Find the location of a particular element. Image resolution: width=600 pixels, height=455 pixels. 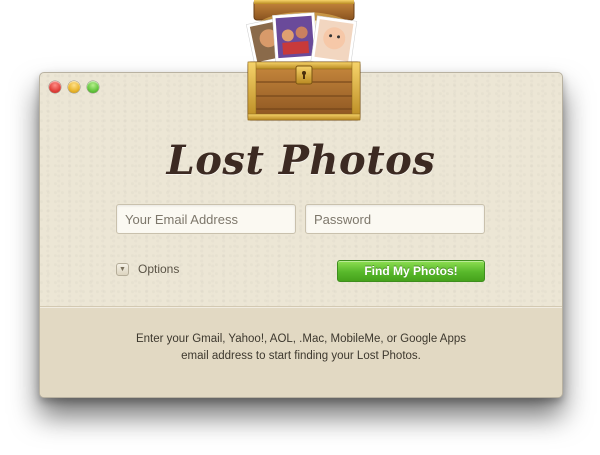

treasure-chest-icon is located at coordinates (303, 60).